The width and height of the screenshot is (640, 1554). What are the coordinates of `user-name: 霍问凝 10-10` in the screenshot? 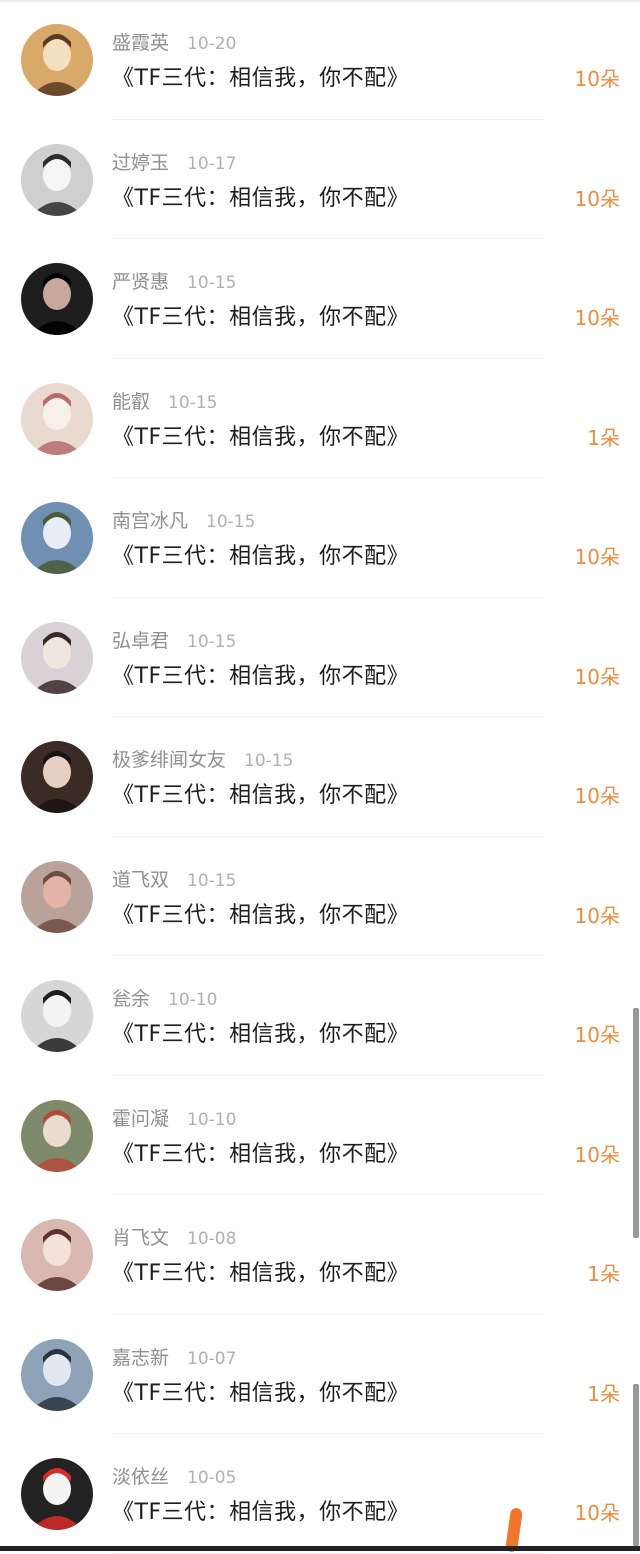 It's located at (174, 1117).